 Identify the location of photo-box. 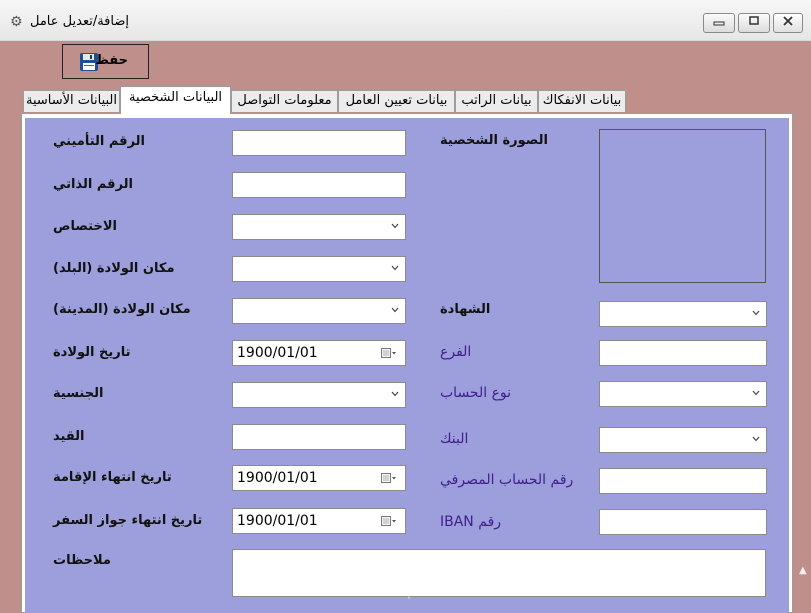
(682, 206).